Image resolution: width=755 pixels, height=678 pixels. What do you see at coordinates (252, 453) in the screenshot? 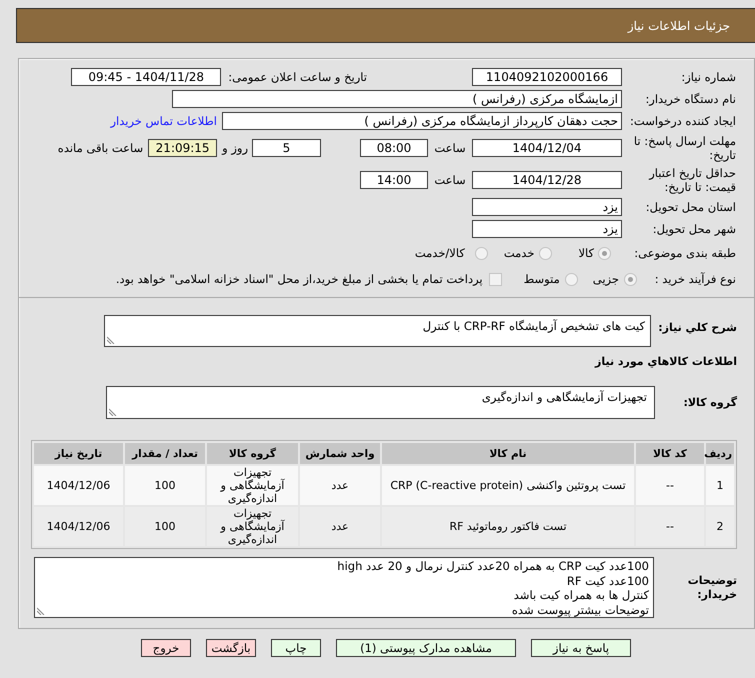
I see `column-header: گروه کالا` at bounding box center [252, 453].